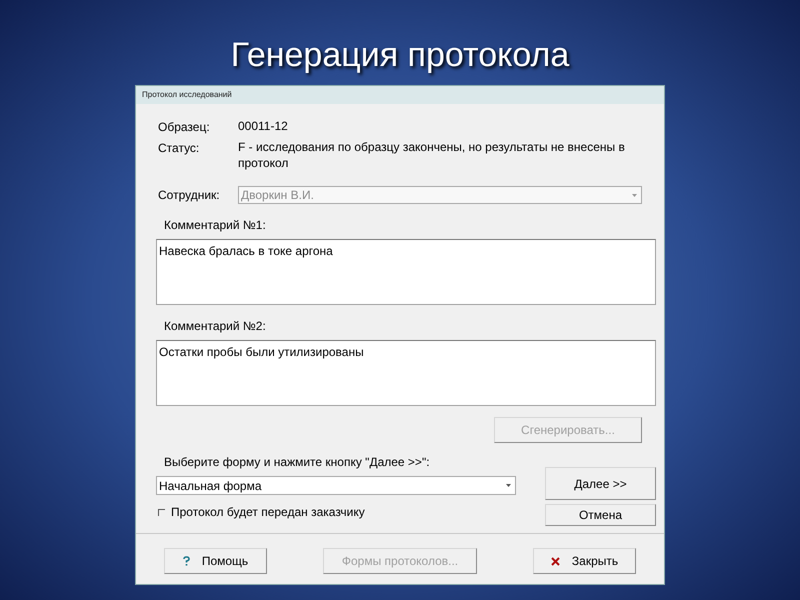 This screenshot has height=600, width=800. Describe the element at coordinates (406, 272) in the screenshot. I see `comment-textarea: Навеска бралась в токе аргона` at that location.